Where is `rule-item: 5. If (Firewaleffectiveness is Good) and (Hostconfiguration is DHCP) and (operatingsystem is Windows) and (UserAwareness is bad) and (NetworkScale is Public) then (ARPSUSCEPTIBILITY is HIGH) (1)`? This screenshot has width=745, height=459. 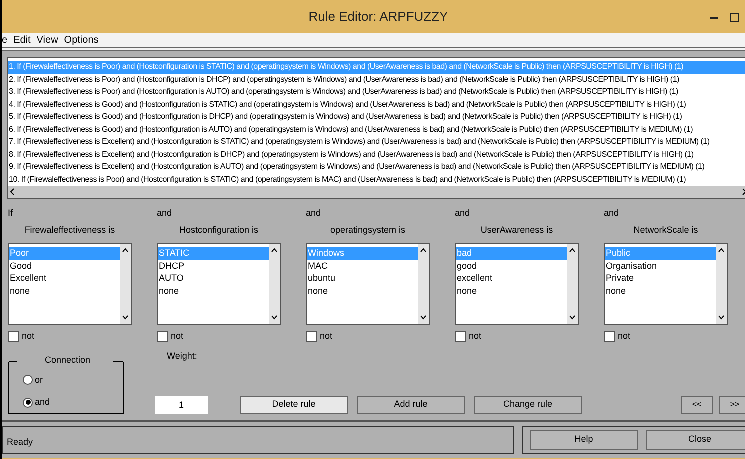 rule-item: 5. If (Firewaleffectiveness is Good) and (Hostconfiguration is DHCP) and (operatingsystem is Windows) and (UserAwareness is bad) and (NetworkScale is Public) then (ARPSUSCEPTIBILITY is HIGH) (1) is located at coordinates (376, 117).